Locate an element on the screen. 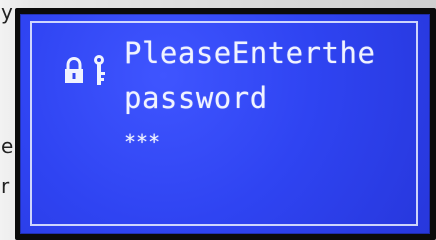 The height and width of the screenshot is (240, 436). background-text-fragment: y is located at coordinates (7, 12).